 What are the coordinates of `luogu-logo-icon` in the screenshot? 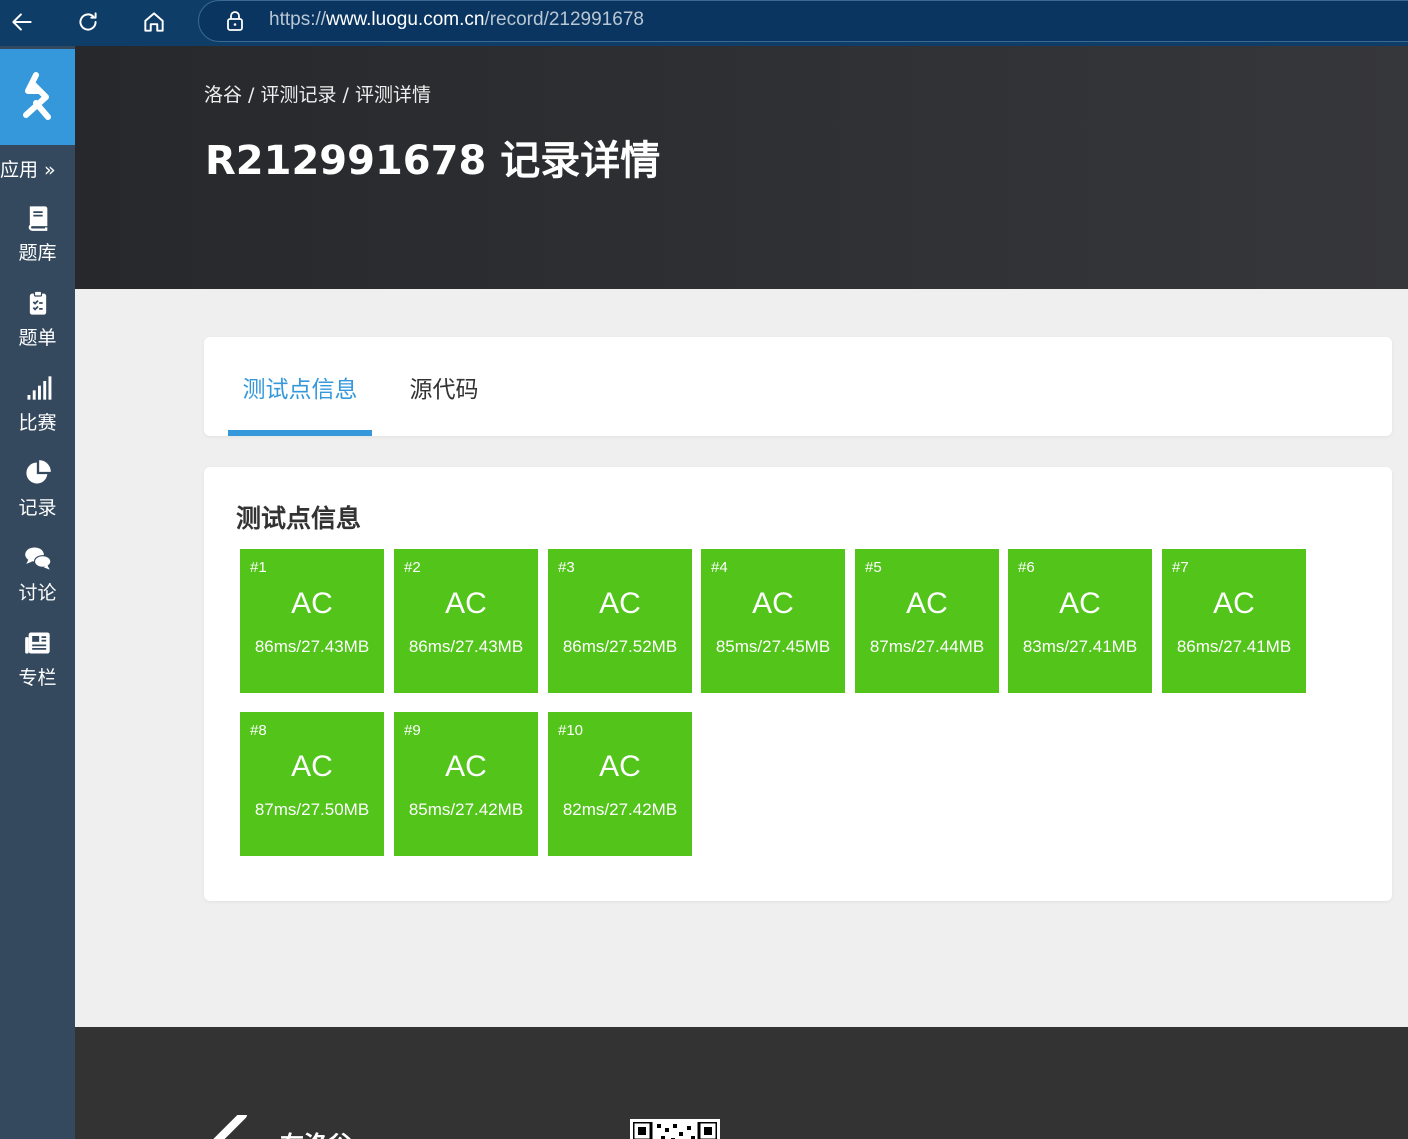 It's located at (36, 96).